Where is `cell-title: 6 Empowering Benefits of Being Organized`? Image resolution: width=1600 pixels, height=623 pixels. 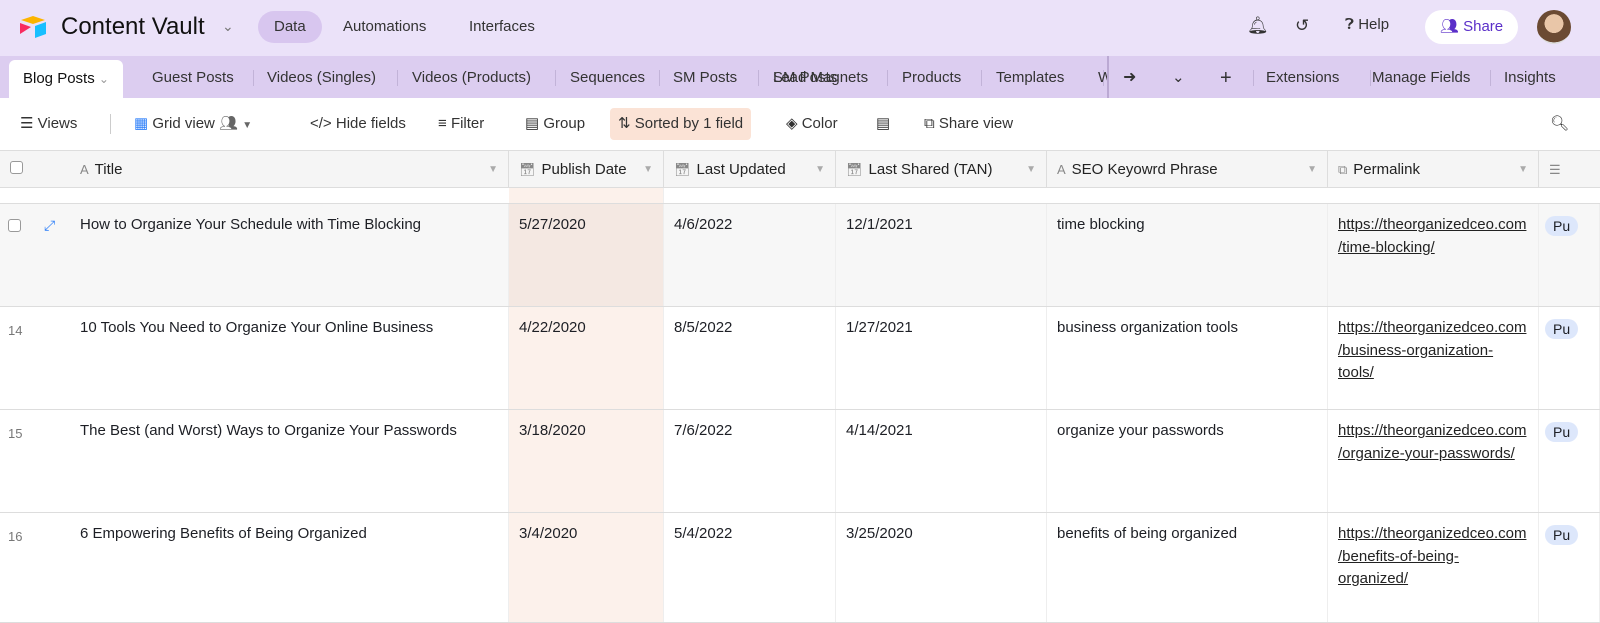 cell-title: 6 Empowering Benefits of Being Organized is located at coordinates (289, 567).